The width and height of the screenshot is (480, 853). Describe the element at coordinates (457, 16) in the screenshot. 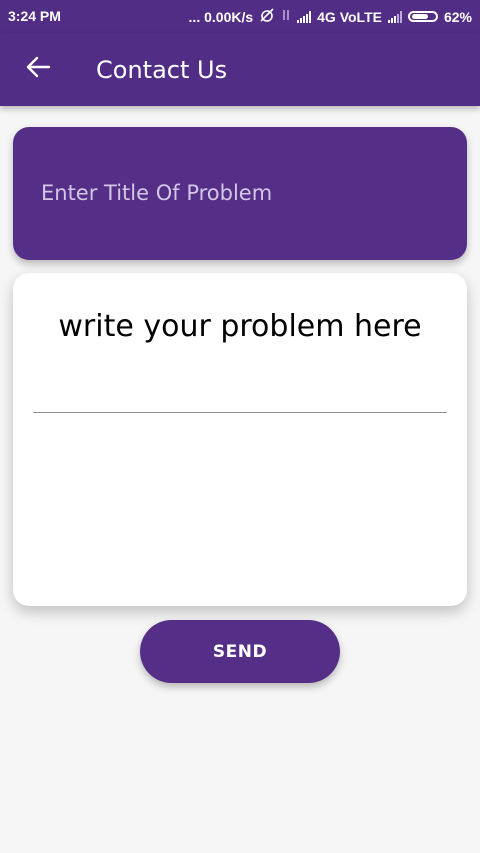

I see `battery-level: 62%` at that location.